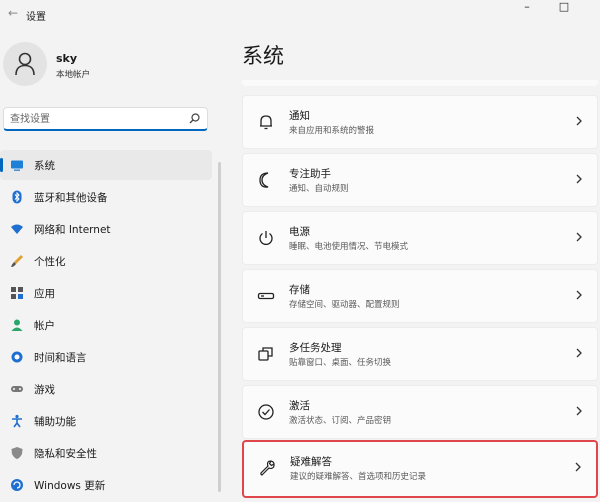  Describe the element at coordinates (219, 327) in the screenshot. I see `sidebar-scrollbar` at that location.